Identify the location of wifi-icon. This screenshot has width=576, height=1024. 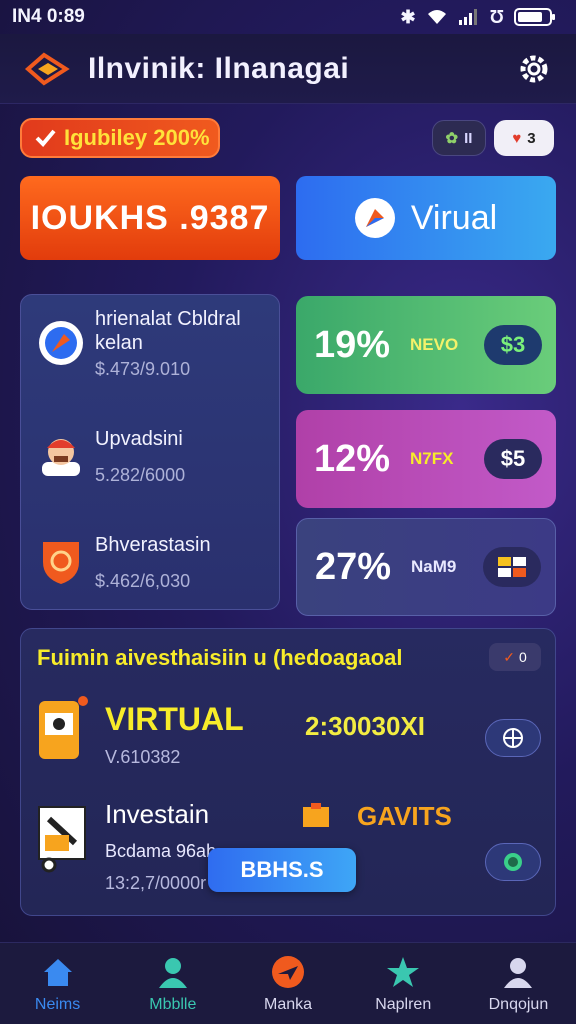
(436, 17).